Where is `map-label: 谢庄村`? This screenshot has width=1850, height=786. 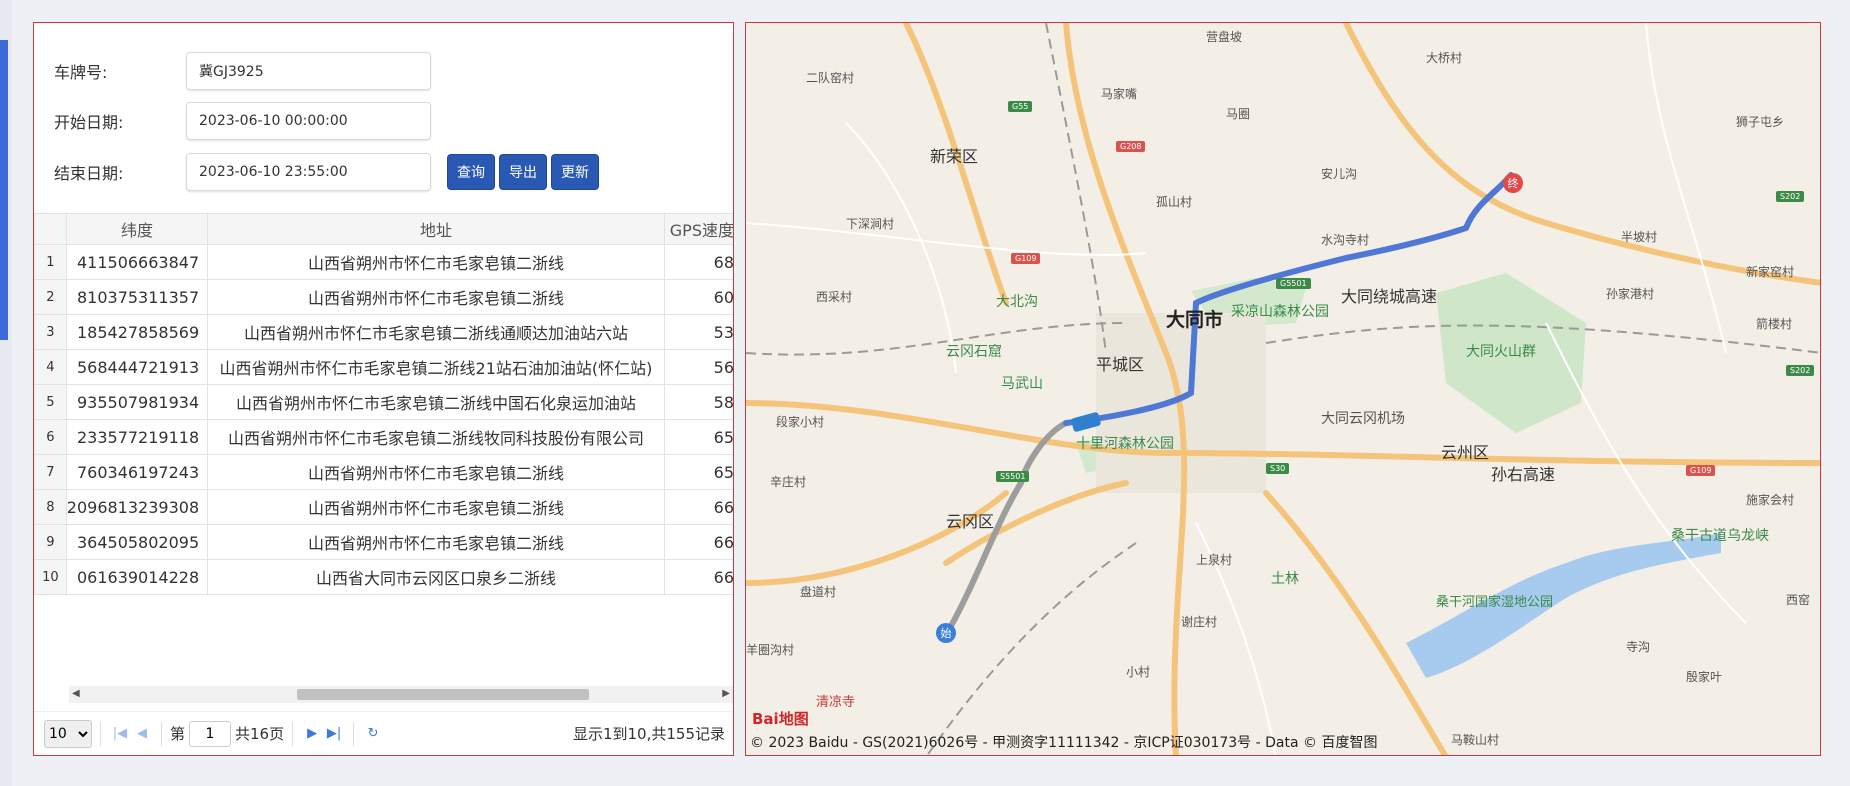
map-label: 谢庄村 is located at coordinates (1199, 622).